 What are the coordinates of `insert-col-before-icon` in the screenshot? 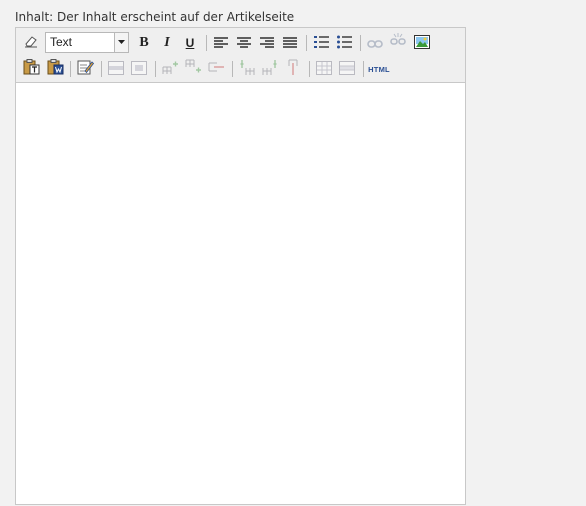 It's located at (247, 69).